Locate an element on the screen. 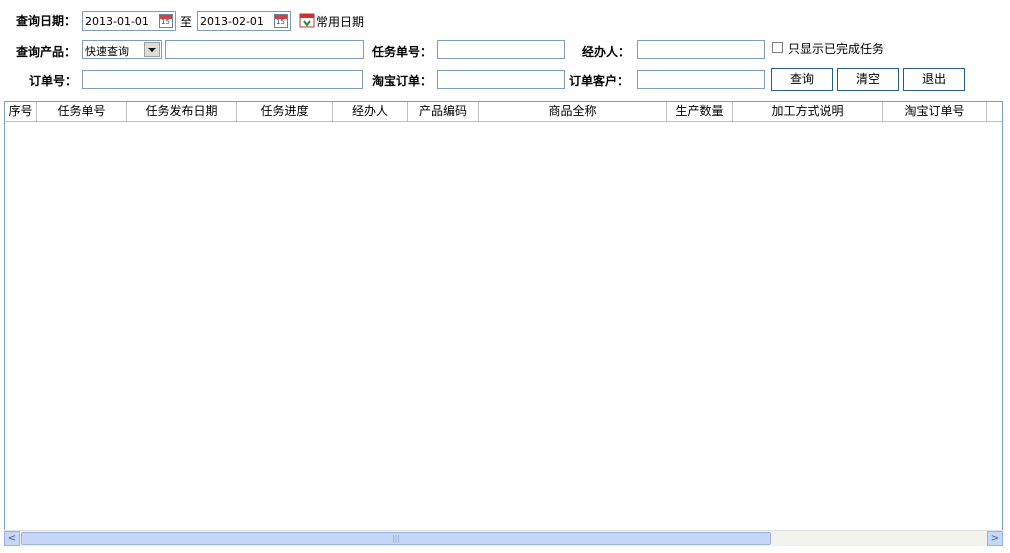  column-header-quantity: 生产数量 is located at coordinates (700, 111).